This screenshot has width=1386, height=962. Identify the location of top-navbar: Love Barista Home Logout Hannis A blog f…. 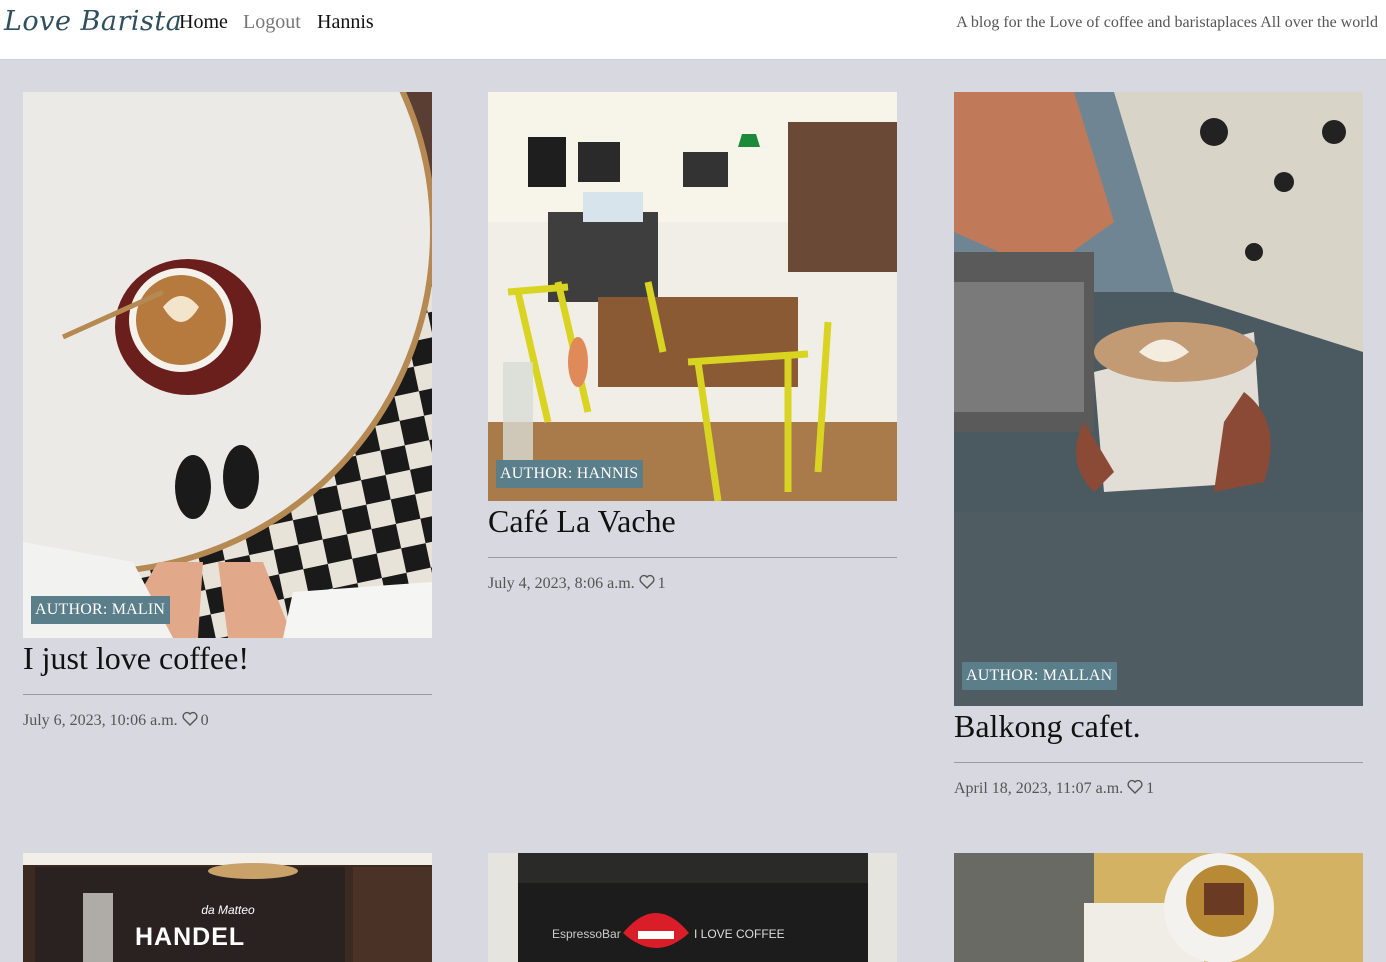
(693, 30).